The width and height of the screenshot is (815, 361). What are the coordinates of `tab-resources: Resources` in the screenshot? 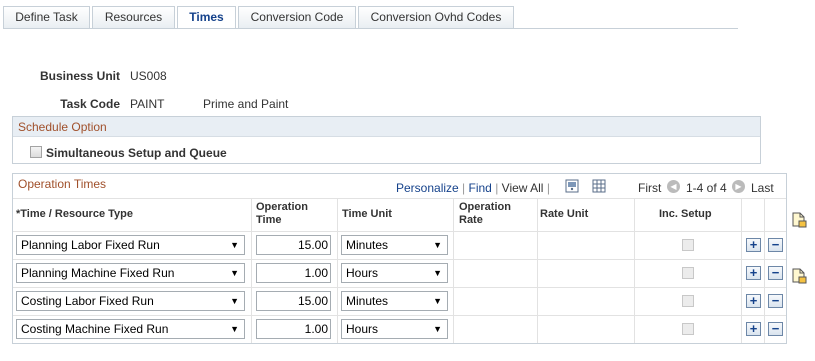 It's located at (133, 17).